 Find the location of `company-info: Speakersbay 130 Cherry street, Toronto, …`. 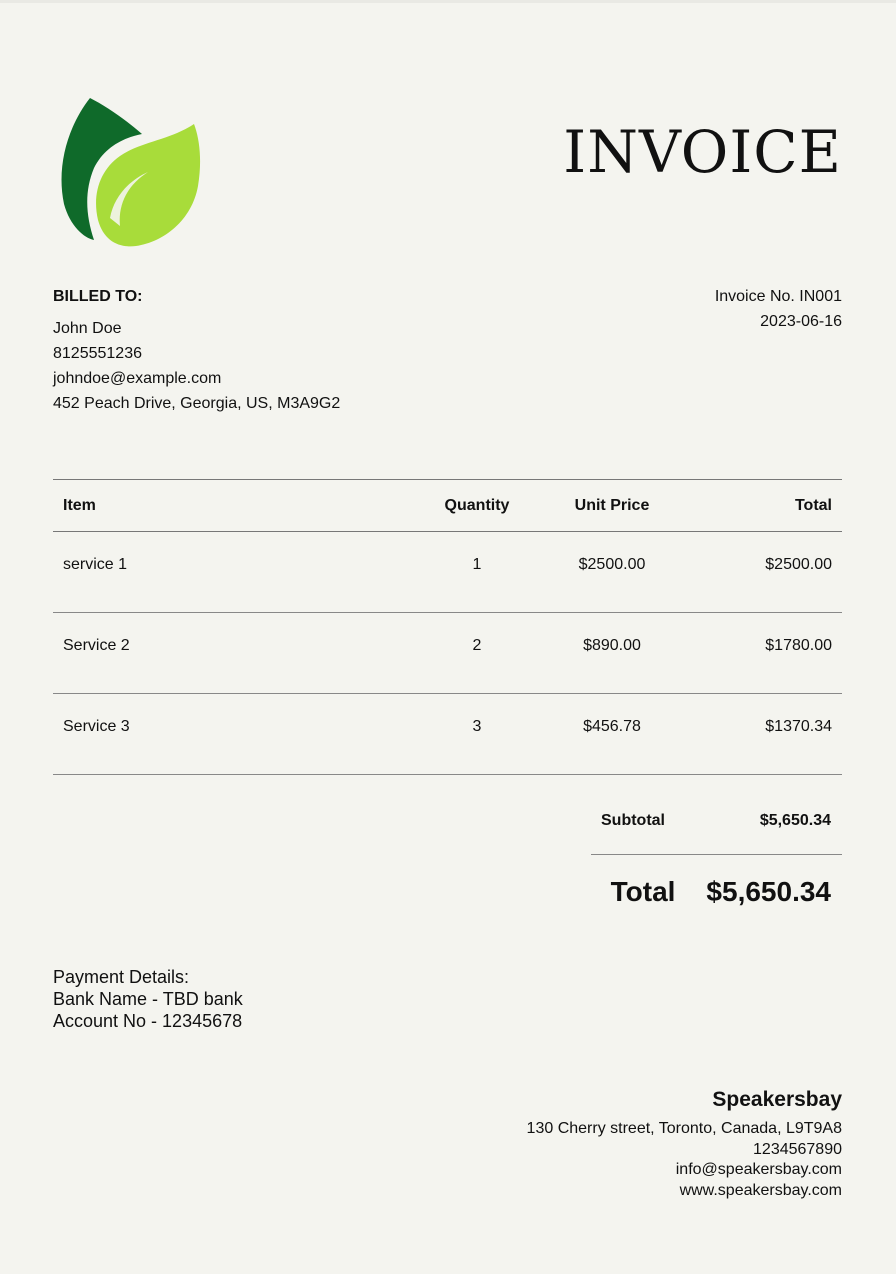

company-info: Speakersbay 130 Cherry street, Toronto, … is located at coordinates (684, 1144).